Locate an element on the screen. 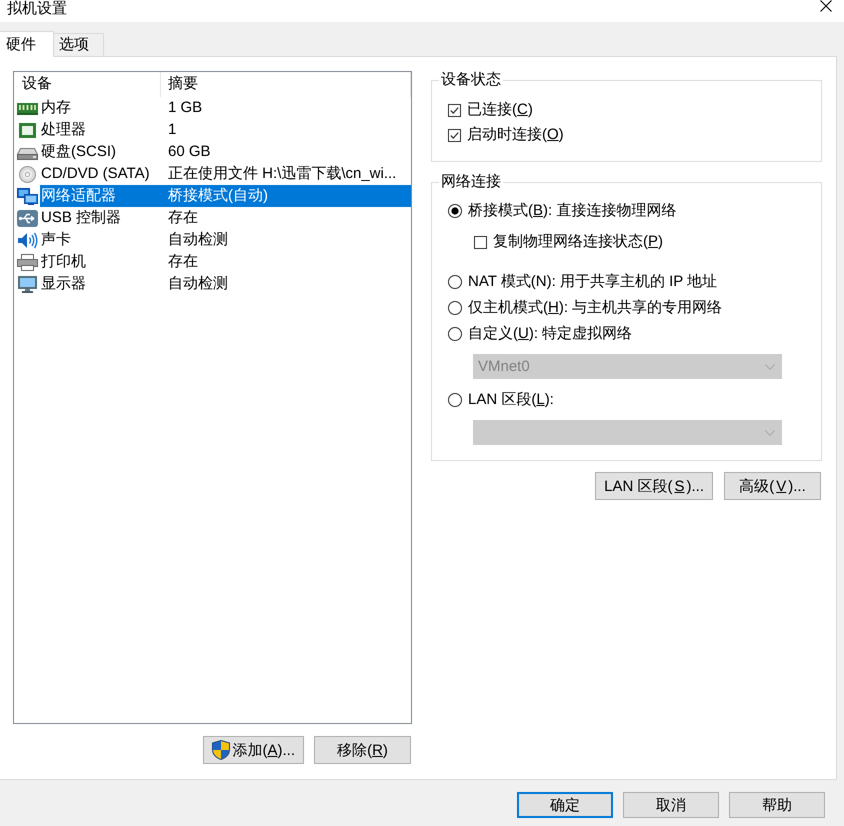 The image size is (844, 826). device-name: 网络适配器 is located at coordinates (78, 195).